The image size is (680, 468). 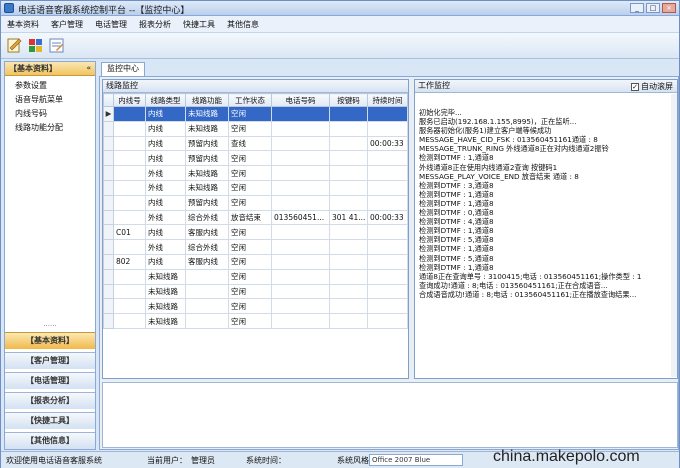 What do you see at coordinates (155, 24) in the screenshot?
I see `menu-reports: 报表分析` at bounding box center [155, 24].